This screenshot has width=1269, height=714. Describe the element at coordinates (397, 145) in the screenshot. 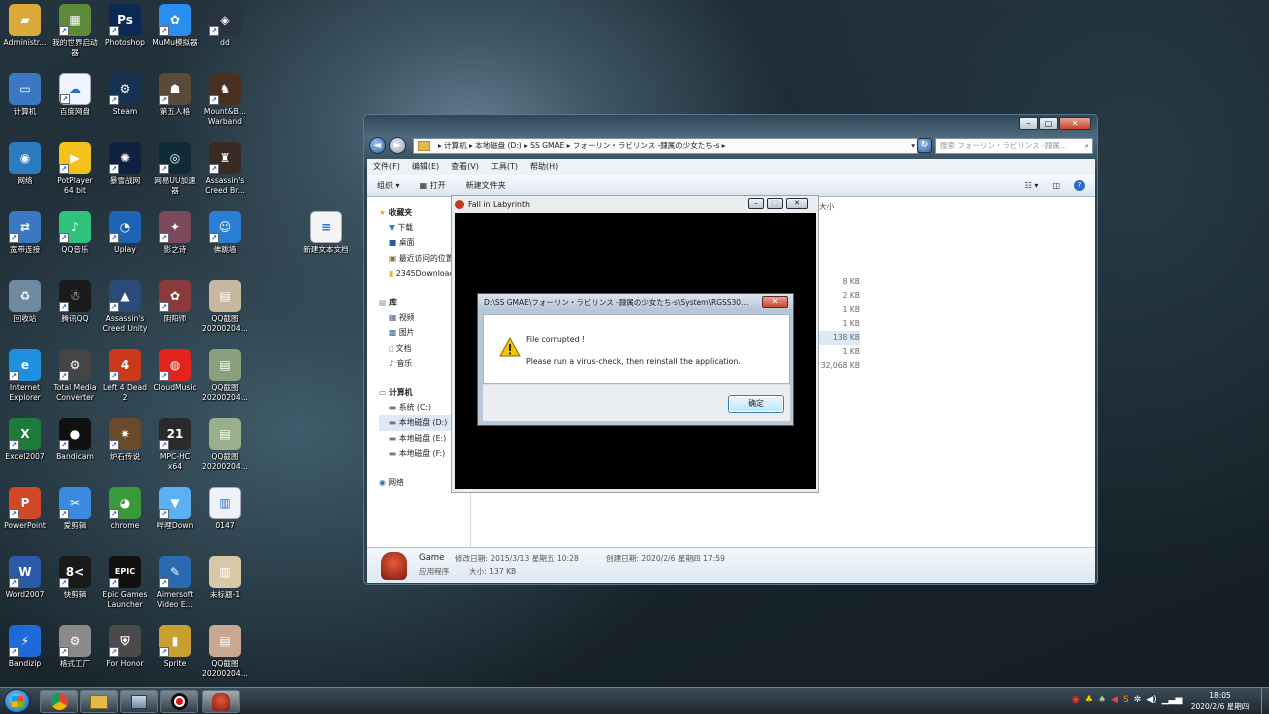

I see `forward-button: ►` at that location.